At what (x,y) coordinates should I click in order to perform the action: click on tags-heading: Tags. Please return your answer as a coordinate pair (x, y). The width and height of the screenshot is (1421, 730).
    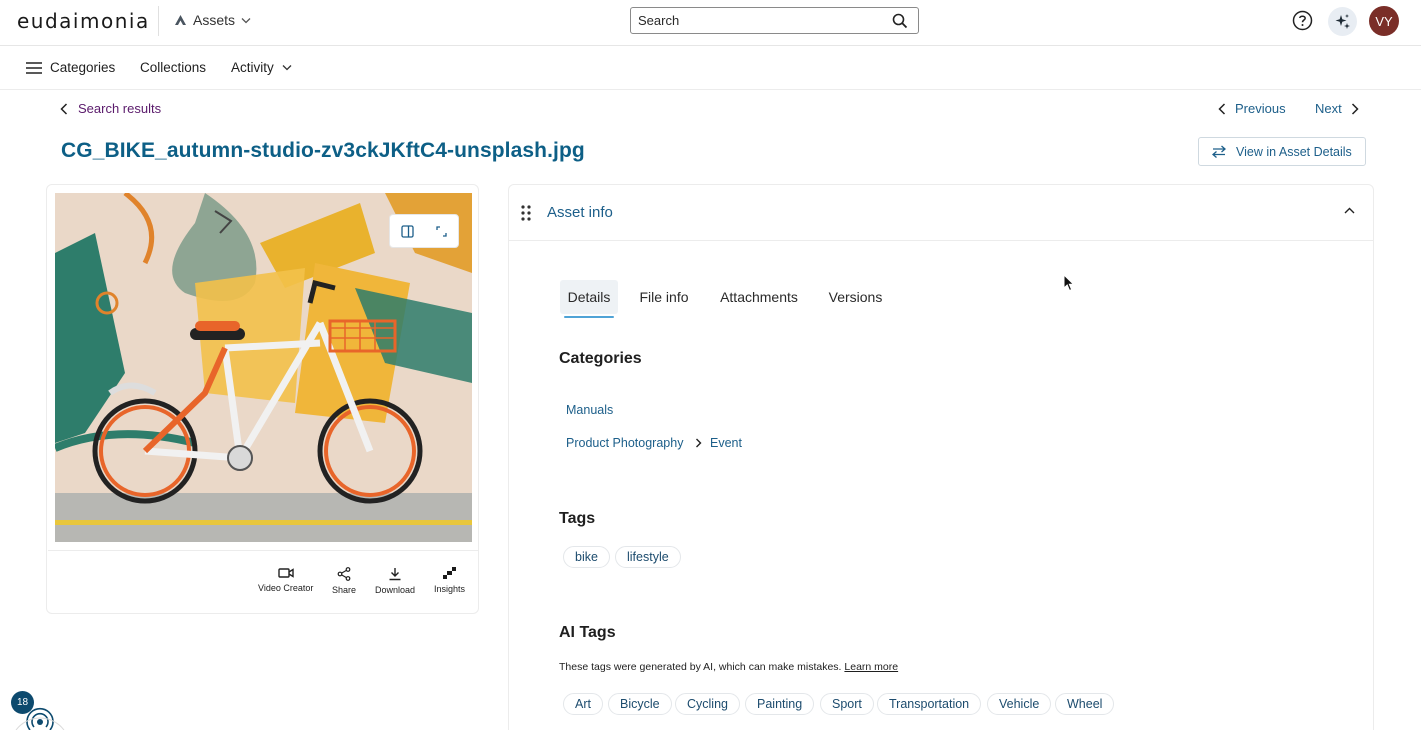
    Looking at the image, I should click on (577, 518).